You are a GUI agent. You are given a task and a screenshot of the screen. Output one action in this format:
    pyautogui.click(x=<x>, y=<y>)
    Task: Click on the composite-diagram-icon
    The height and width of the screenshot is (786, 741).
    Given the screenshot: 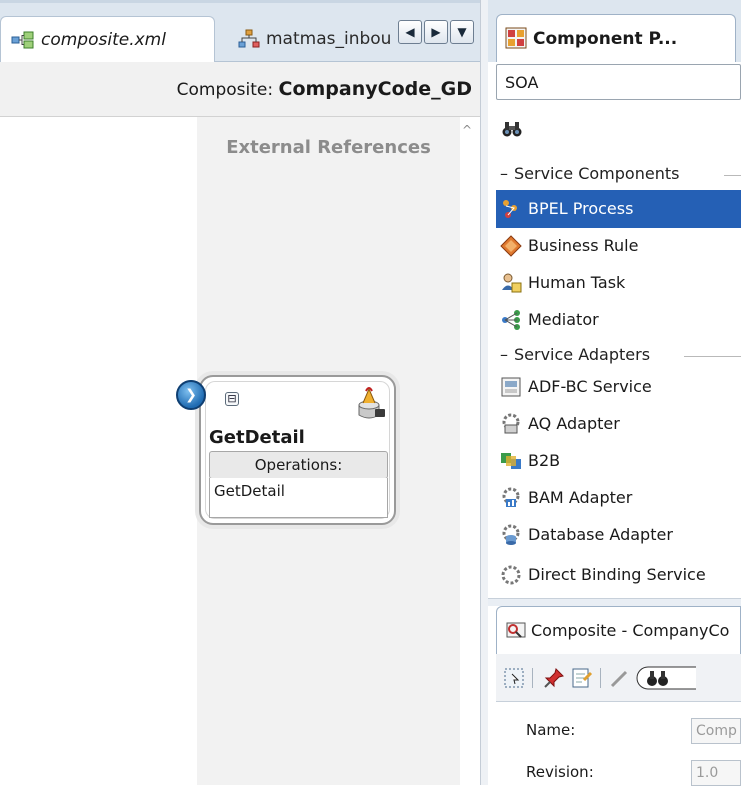 What is the action you would take?
    pyautogui.click(x=22, y=39)
    